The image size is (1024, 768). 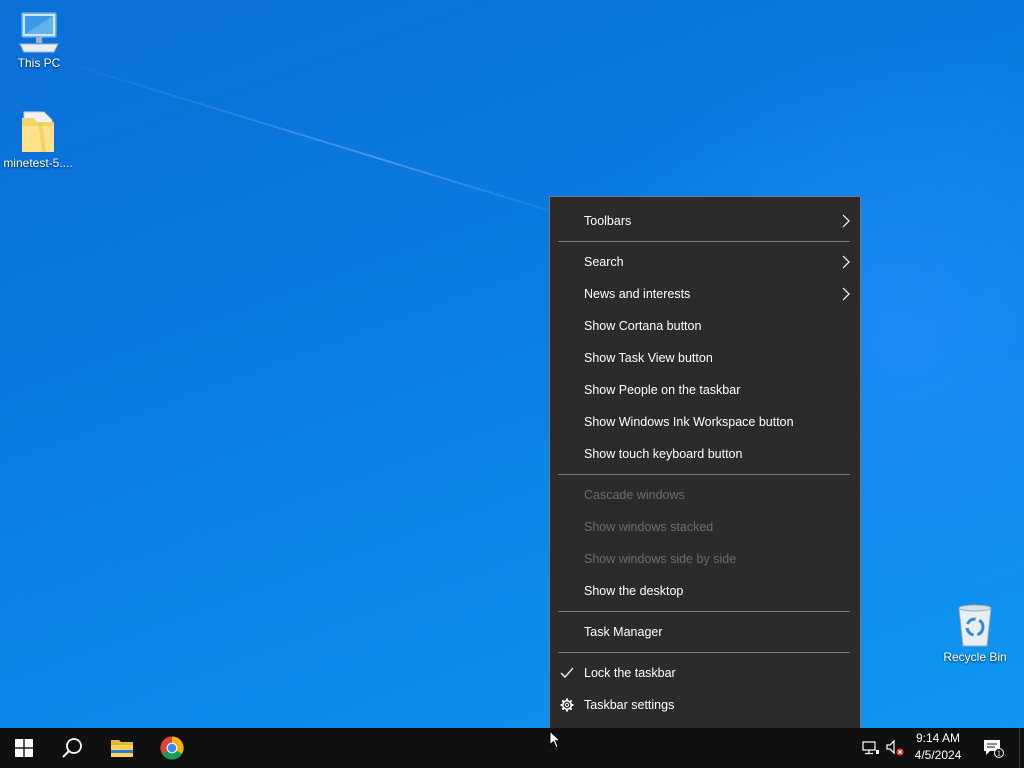 I want to click on menu-item-cascade-windows: Cascade windows, so click(x=705, y=495).